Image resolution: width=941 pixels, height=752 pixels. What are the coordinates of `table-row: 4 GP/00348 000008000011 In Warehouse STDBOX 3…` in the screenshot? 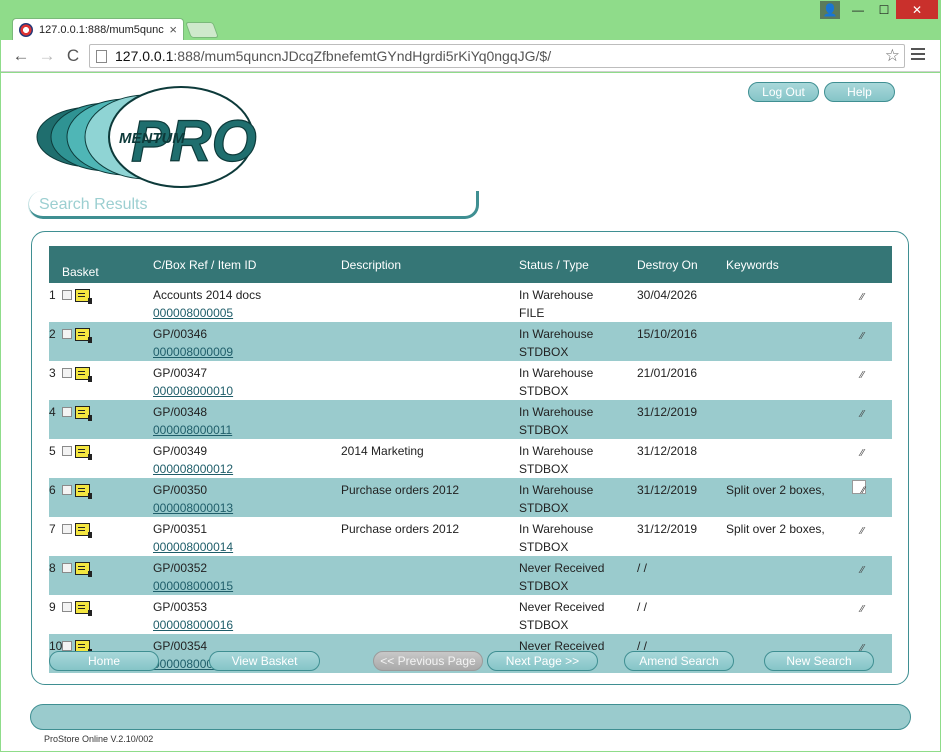 It's located at (470, 419).